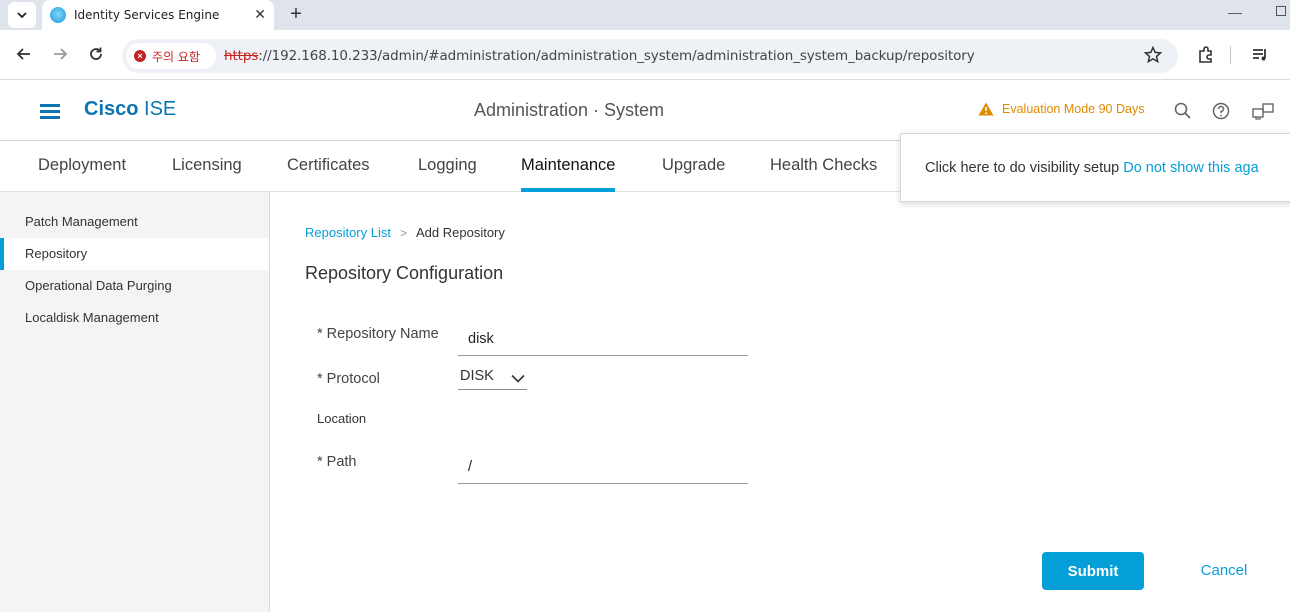  Describe the element at coordinates (176, 56) in the screenshot. I see `security-warning-label: 주의 요함` at that location.